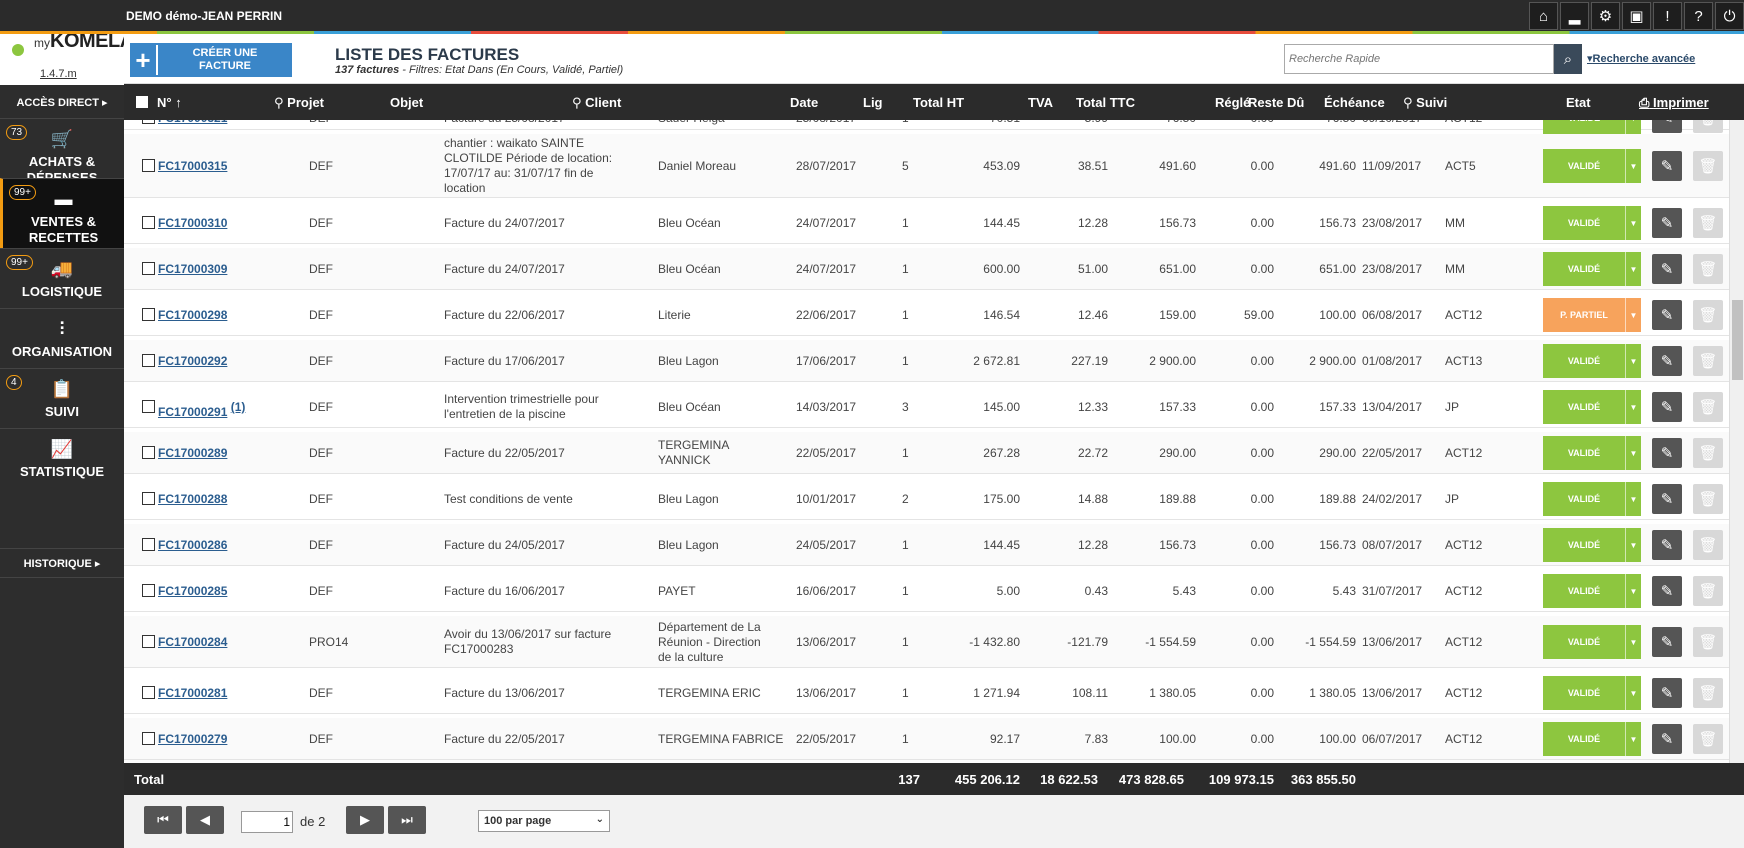 The height and width of the screenshot is (848, 1744). What do you see at coordinates (873, 102) in the screenshot?
I see `col-lig: Lig` at bounding box center [873, 102].